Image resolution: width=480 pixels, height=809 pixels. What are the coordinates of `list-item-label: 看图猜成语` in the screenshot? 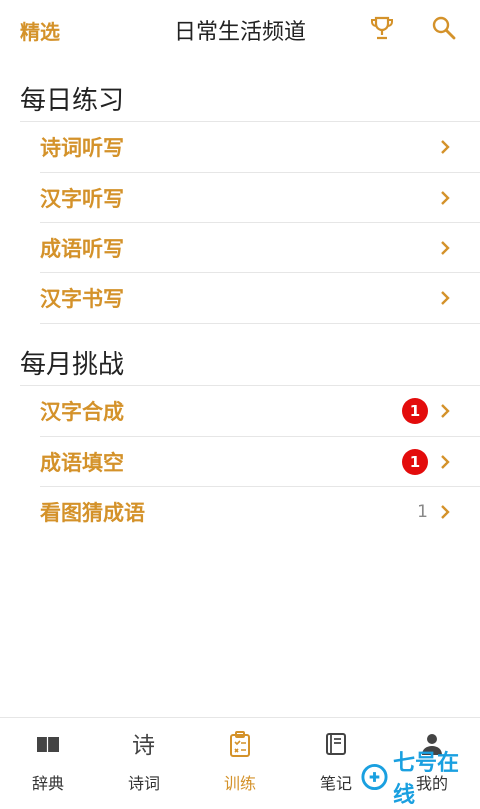 It's located at (92, 513).